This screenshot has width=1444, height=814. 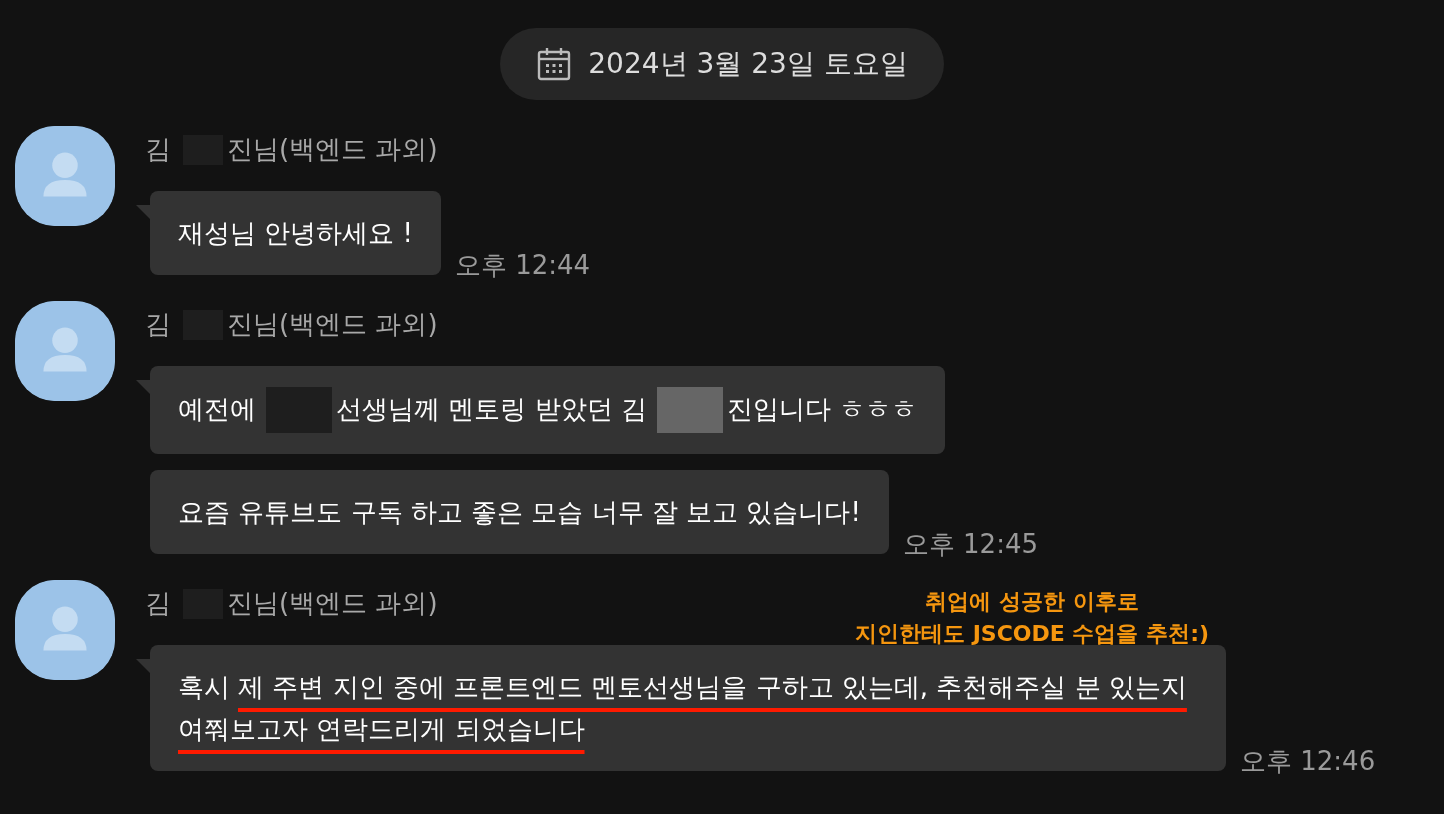 I want to click on timestamp: 오후 12:45, so click(x=970, y=544).